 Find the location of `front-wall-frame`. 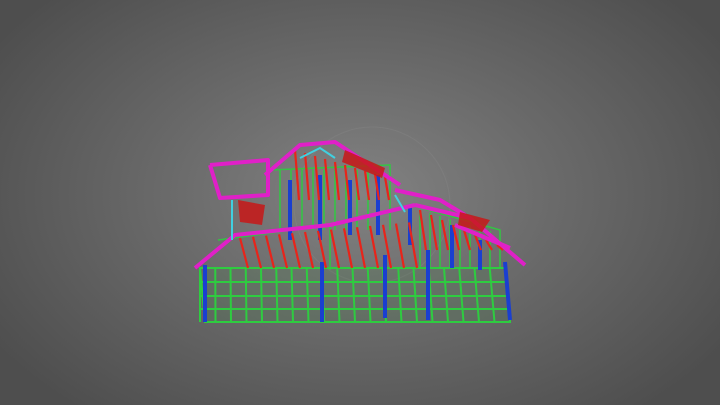

front-wall-frame is located at coordinates (355, 295).